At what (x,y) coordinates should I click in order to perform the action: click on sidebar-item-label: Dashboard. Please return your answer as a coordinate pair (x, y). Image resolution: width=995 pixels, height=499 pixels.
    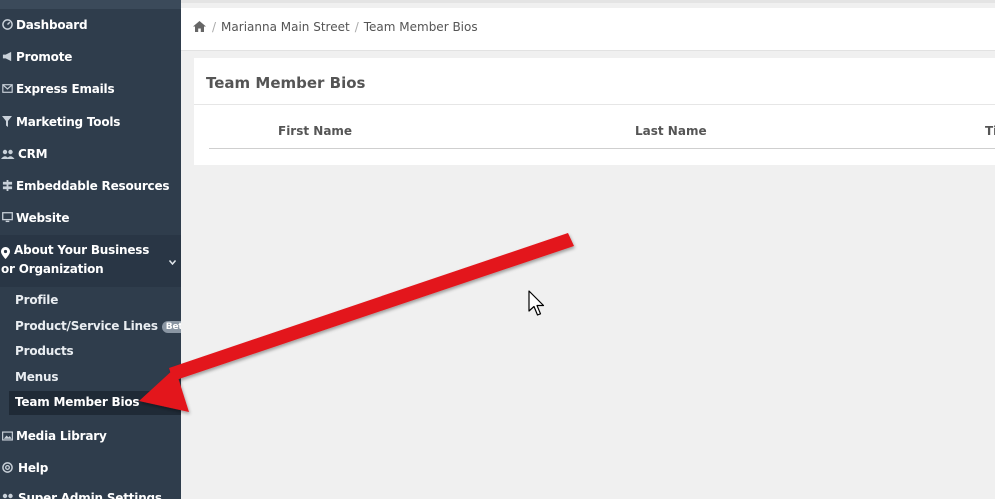
    Looking at the image, I should click on (52, 24).